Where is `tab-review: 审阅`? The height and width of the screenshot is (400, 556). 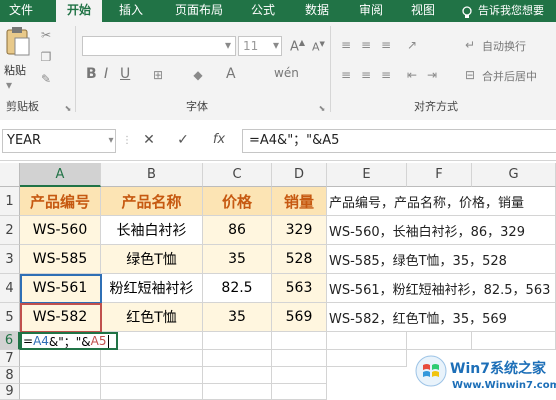 tab-review: 审阅 is located at coordinates (371, 11).